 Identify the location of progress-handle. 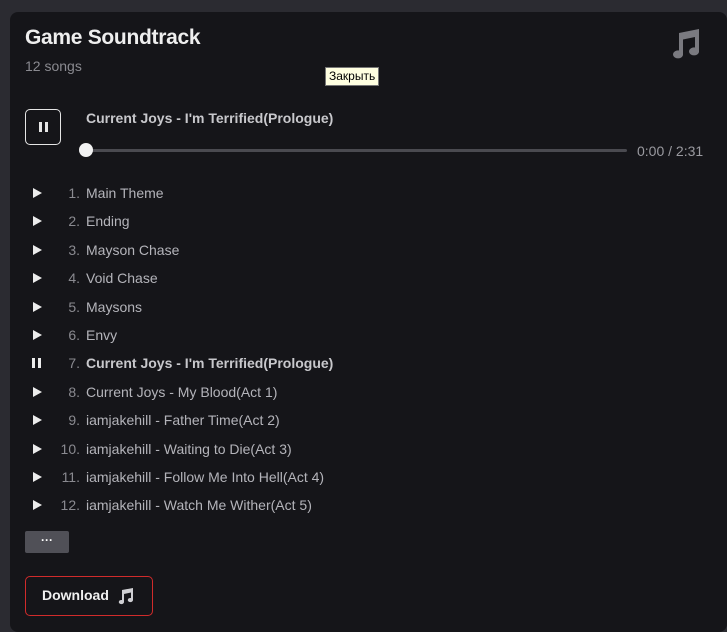
(86, 150).